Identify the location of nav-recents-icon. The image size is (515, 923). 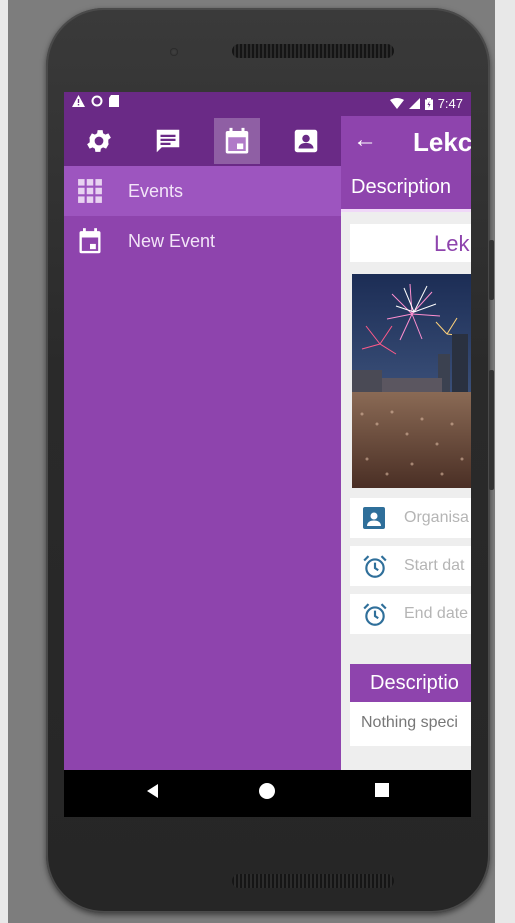
(382, 790).